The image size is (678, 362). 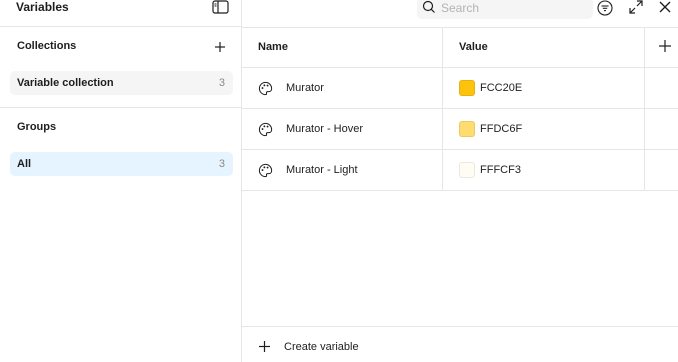 I want to click on collection-count: 3, so click(x=221, y=83).